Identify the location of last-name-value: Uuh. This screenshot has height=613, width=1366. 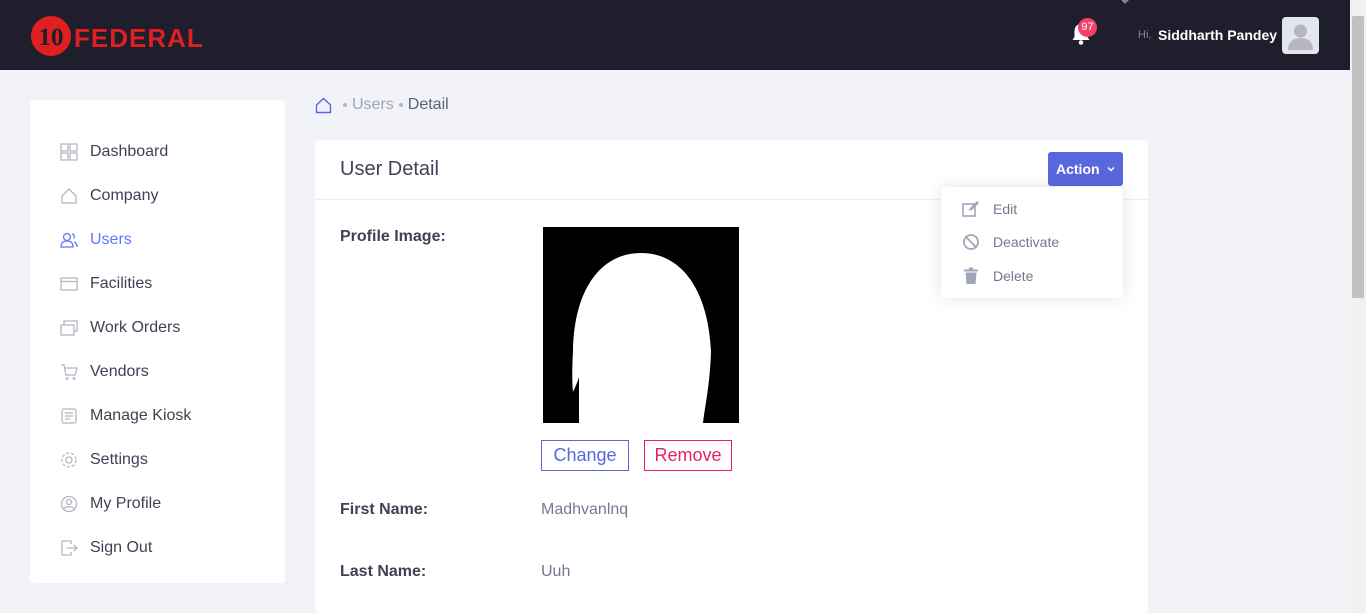
(556, 571).